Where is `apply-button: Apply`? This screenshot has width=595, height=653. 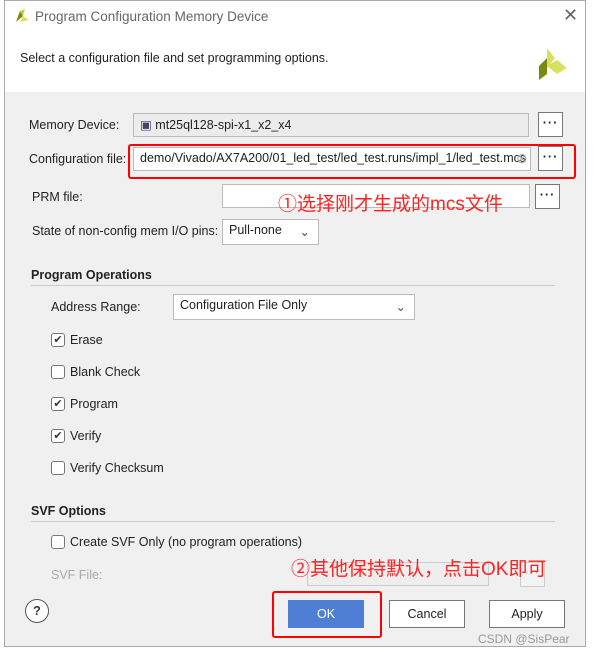
apply-button: Apply is located at coordinates (527, 614).